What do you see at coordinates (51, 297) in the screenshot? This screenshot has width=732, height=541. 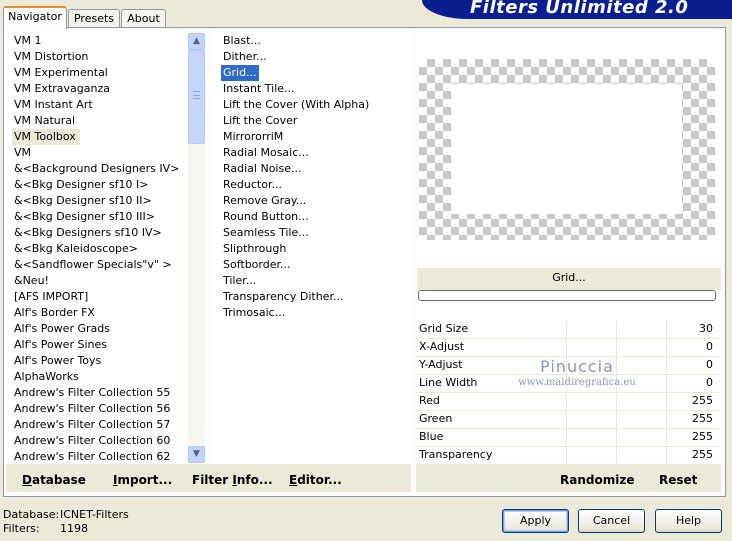 I see `category-item: [AFS IMPORT]` at bounding box center [51, 297].